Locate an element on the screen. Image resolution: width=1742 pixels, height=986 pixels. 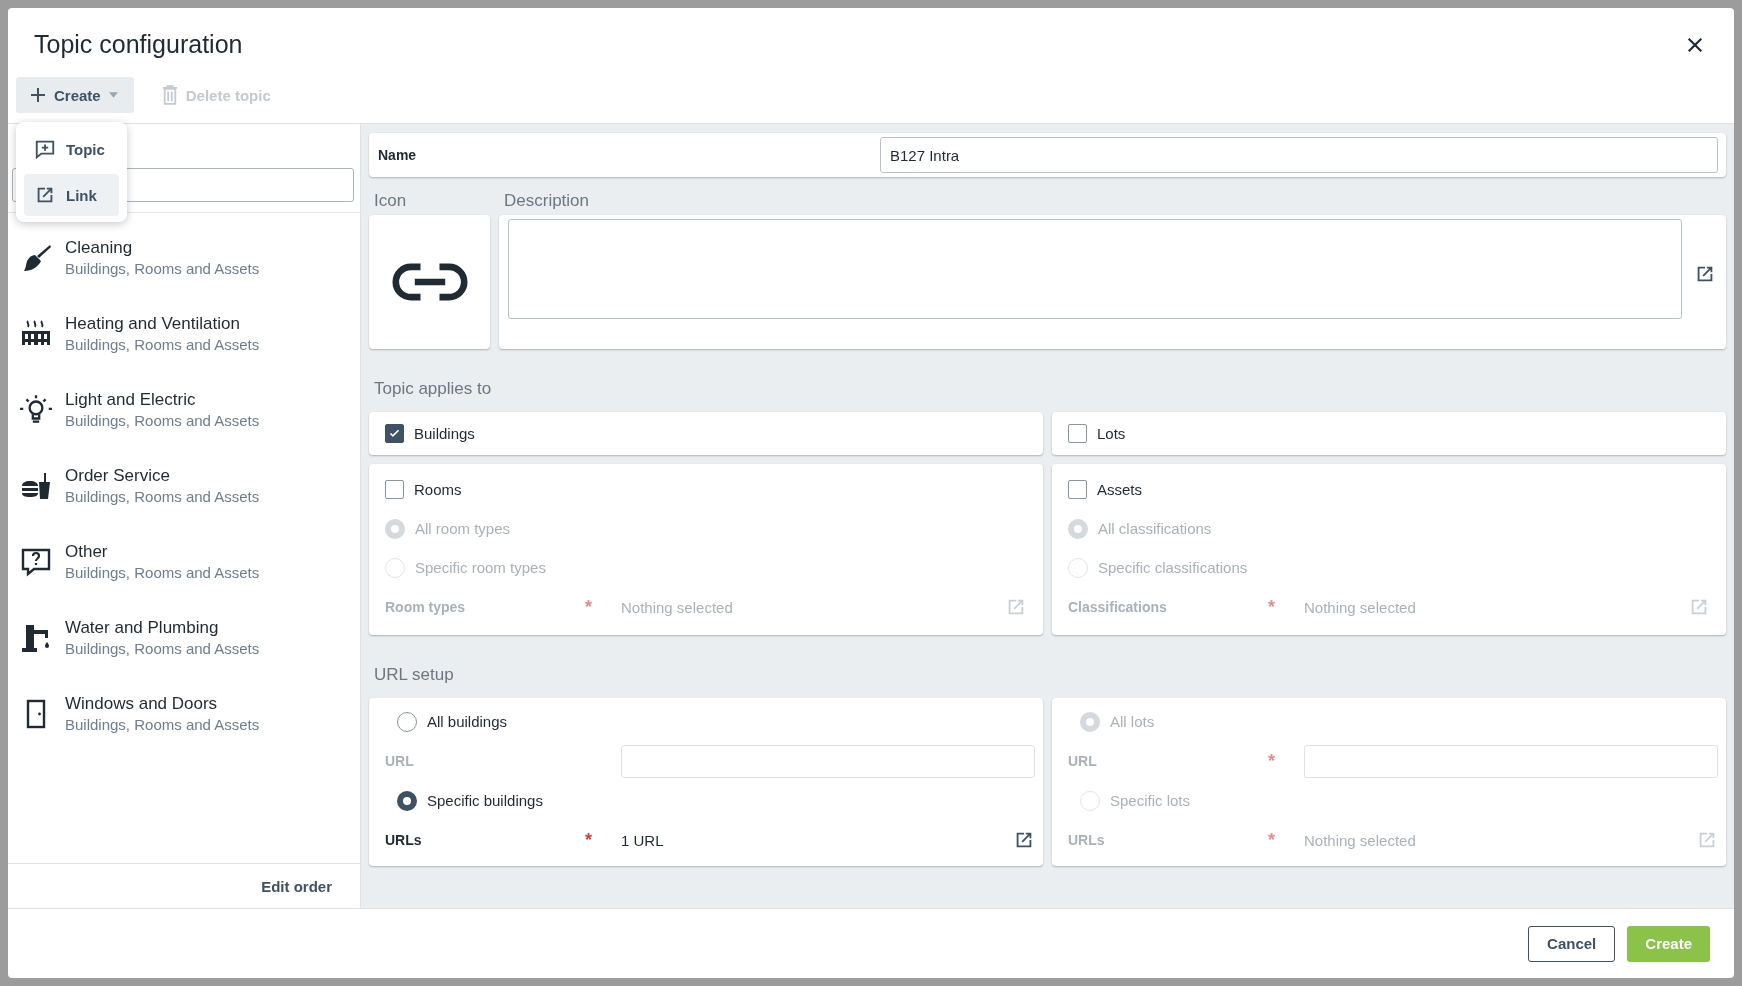
topic-name: Cleaning is located at coordinates (162, 247).